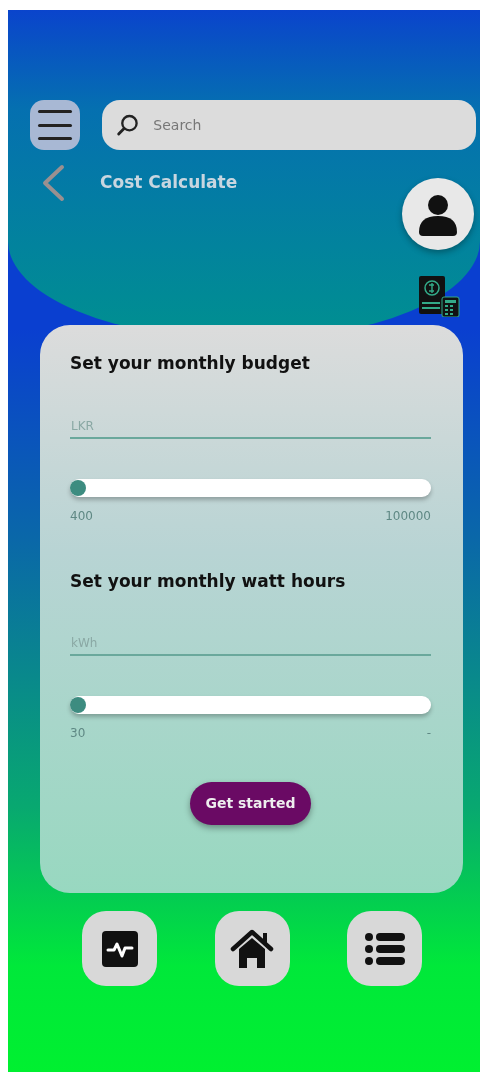 This screenshot has width=488, height=1072. What do you see at coordinates (252, 948) in the screenshot?
I see `home-button` at bounding box center [252, 948].